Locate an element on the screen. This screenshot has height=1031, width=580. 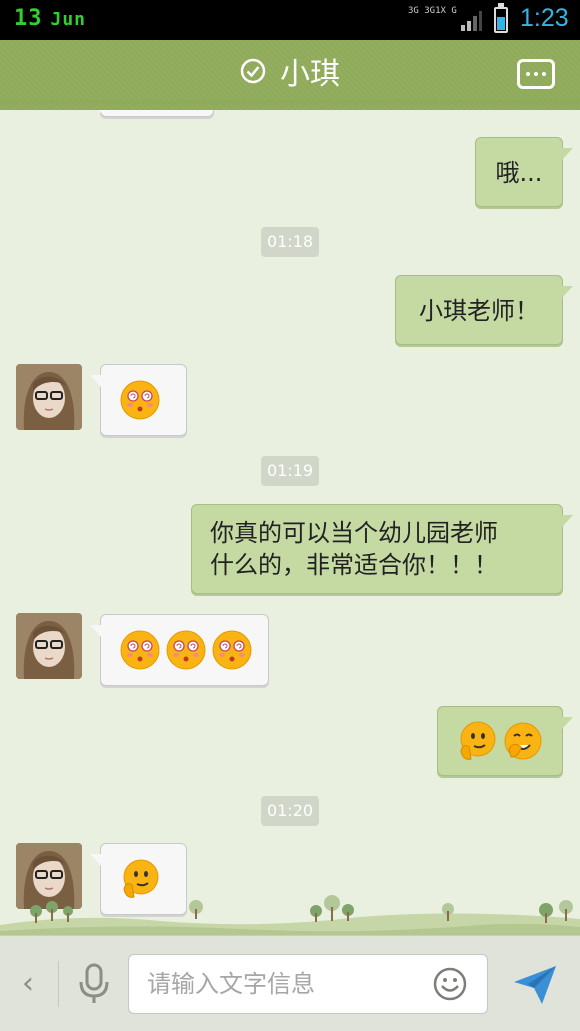
signal-icon is located at coordinates (471, 21).